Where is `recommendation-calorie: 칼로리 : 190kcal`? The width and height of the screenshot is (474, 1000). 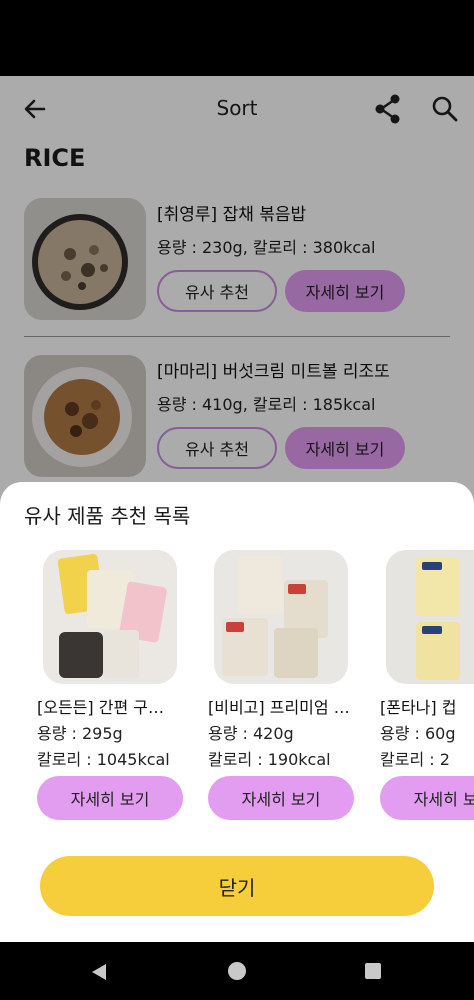 recommendation-calorie: 칼로리 : 190kcal is located at coordinates (269, 759).